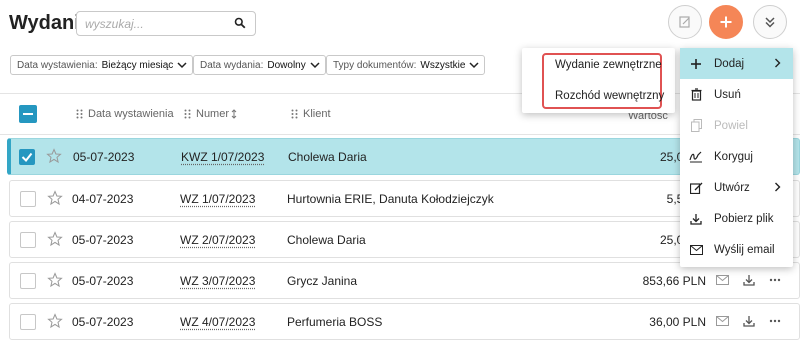 The width and height of the screenshot is (800, 344). What do you see at coordinates (696, 94) in the screenshot?
I see `trash-icon` at bounding box center [696, 94].